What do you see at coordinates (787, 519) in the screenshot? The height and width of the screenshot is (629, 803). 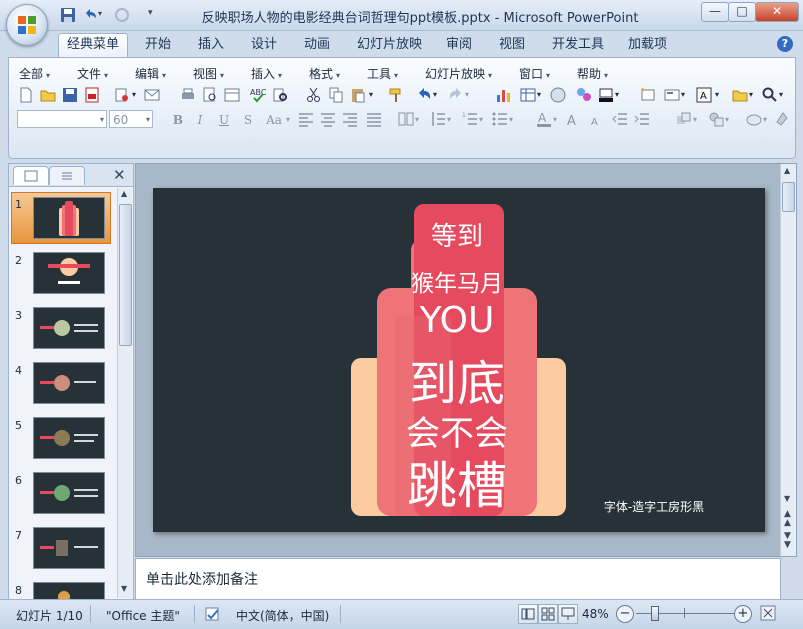 I see `previous-slide-icon: ▲ ▲` at bounding box center [787, 519].